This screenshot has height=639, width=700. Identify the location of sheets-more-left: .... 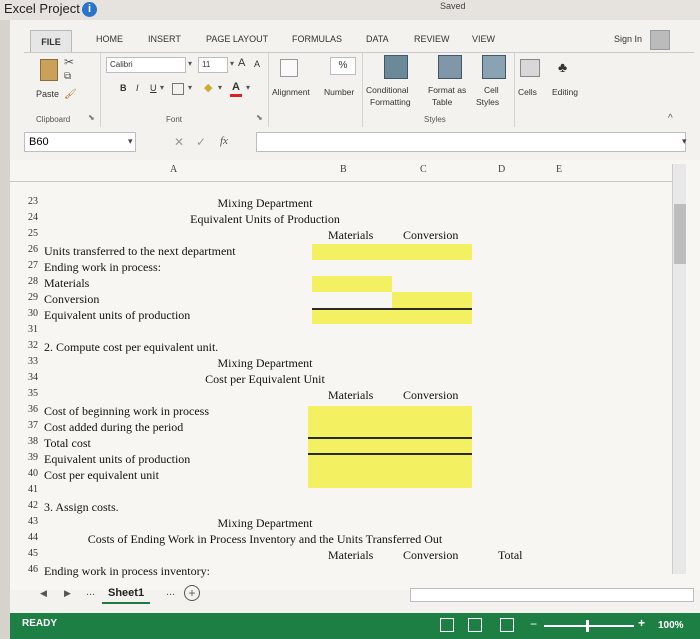
(90, 592).